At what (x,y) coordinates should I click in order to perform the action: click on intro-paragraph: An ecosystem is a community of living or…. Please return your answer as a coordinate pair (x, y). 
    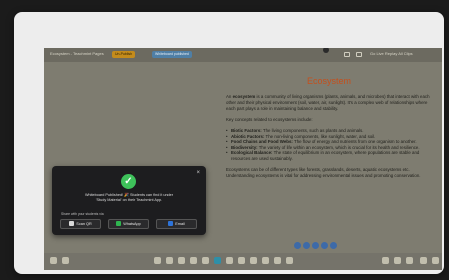
    Looking at the image, I should click on (328, 102).